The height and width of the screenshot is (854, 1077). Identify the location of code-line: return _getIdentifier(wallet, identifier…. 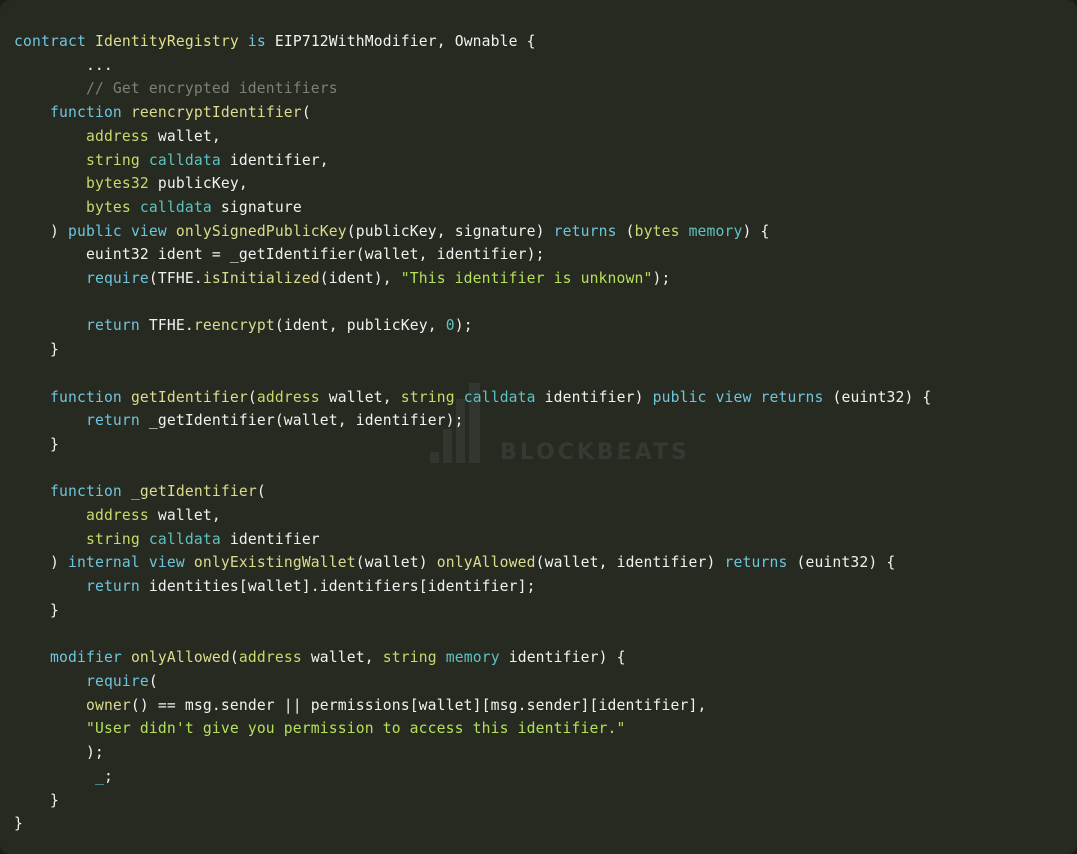
(274, 421).